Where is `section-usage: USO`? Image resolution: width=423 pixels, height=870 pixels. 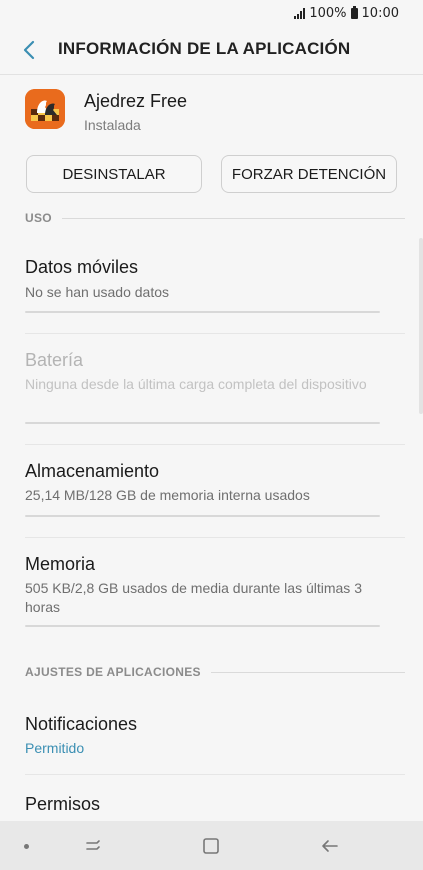 section-usage: USO is located at coordinates (215, 218).